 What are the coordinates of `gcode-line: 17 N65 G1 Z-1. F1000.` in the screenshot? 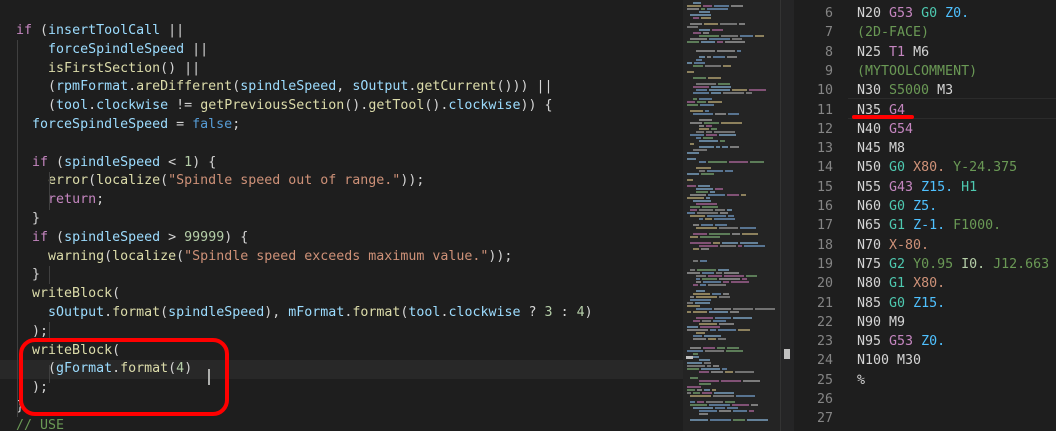 It's located at (925, 226).